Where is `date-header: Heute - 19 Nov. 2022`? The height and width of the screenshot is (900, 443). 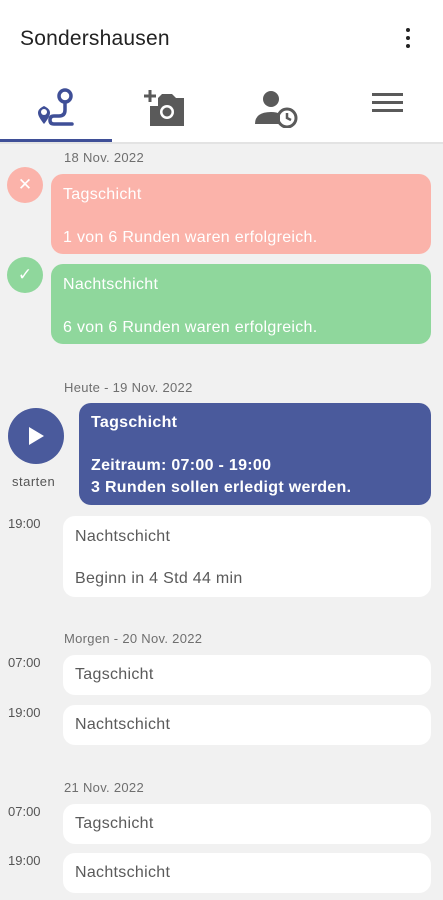
date-header: Heute - 19 Nov. 2022 is located at coordinates (128, 387).